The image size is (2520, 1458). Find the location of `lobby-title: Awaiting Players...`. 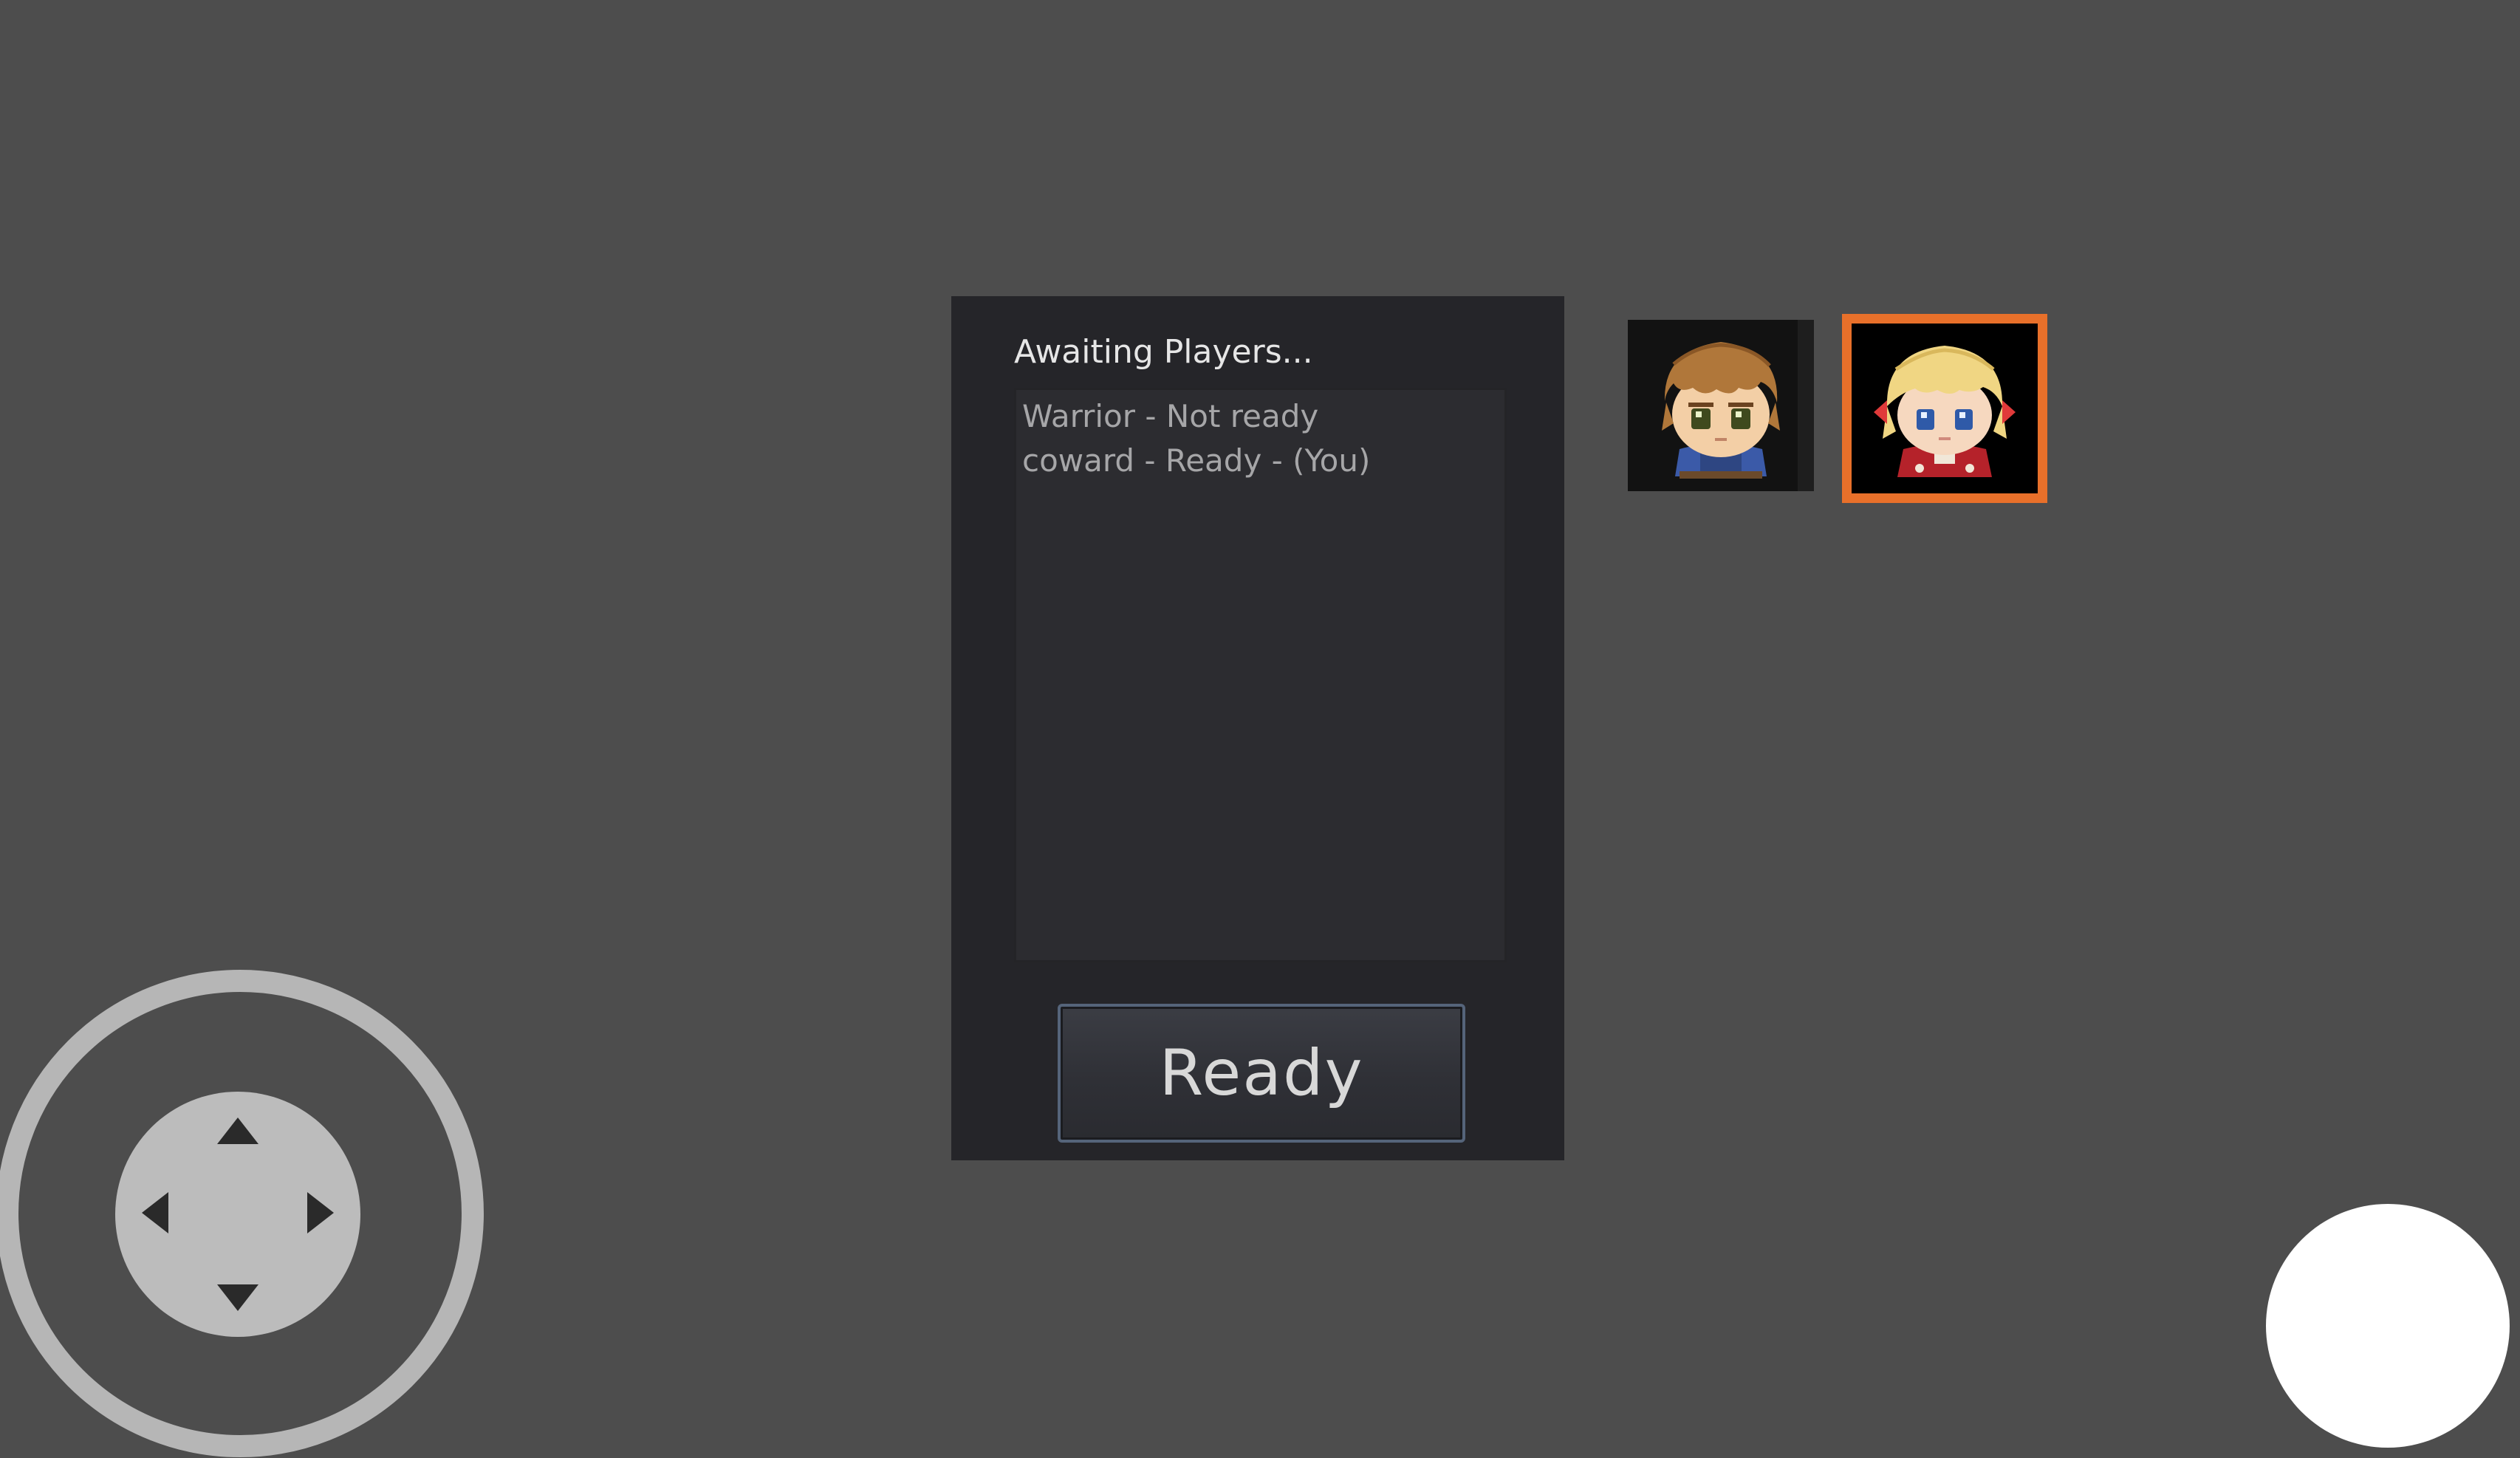

lobby-title: Awaiting Players... is located at coordinates (1163, 352).